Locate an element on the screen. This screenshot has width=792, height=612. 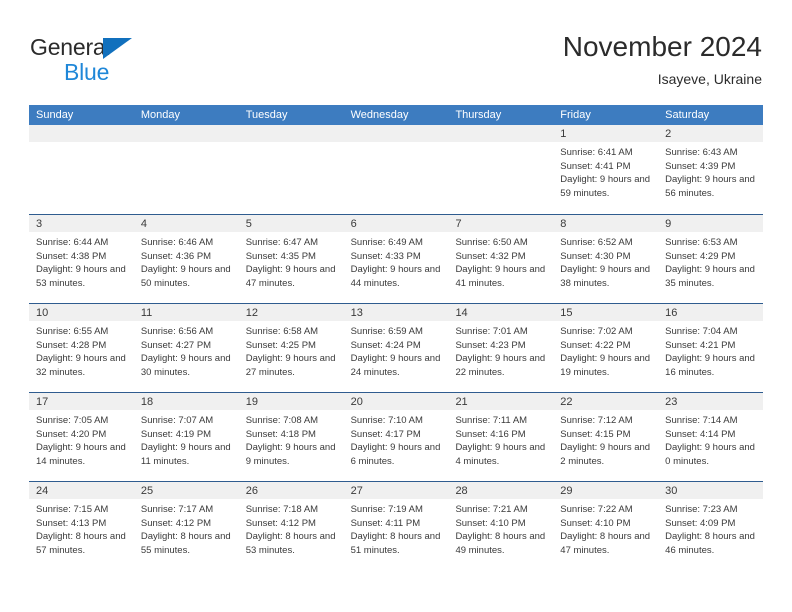
sunset-text: Sunset: 4:29 PM is located at coordinates (700, 256).